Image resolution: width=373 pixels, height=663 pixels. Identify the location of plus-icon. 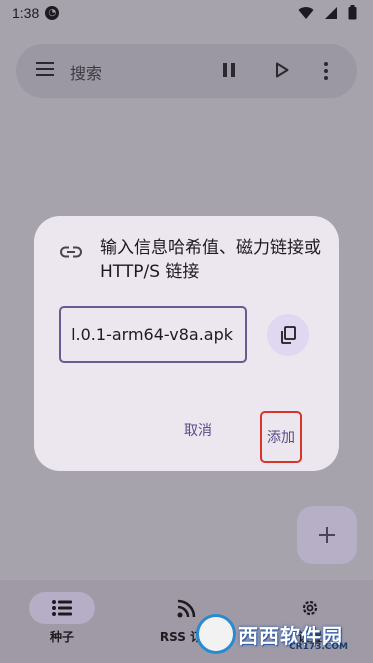
(327, 535).